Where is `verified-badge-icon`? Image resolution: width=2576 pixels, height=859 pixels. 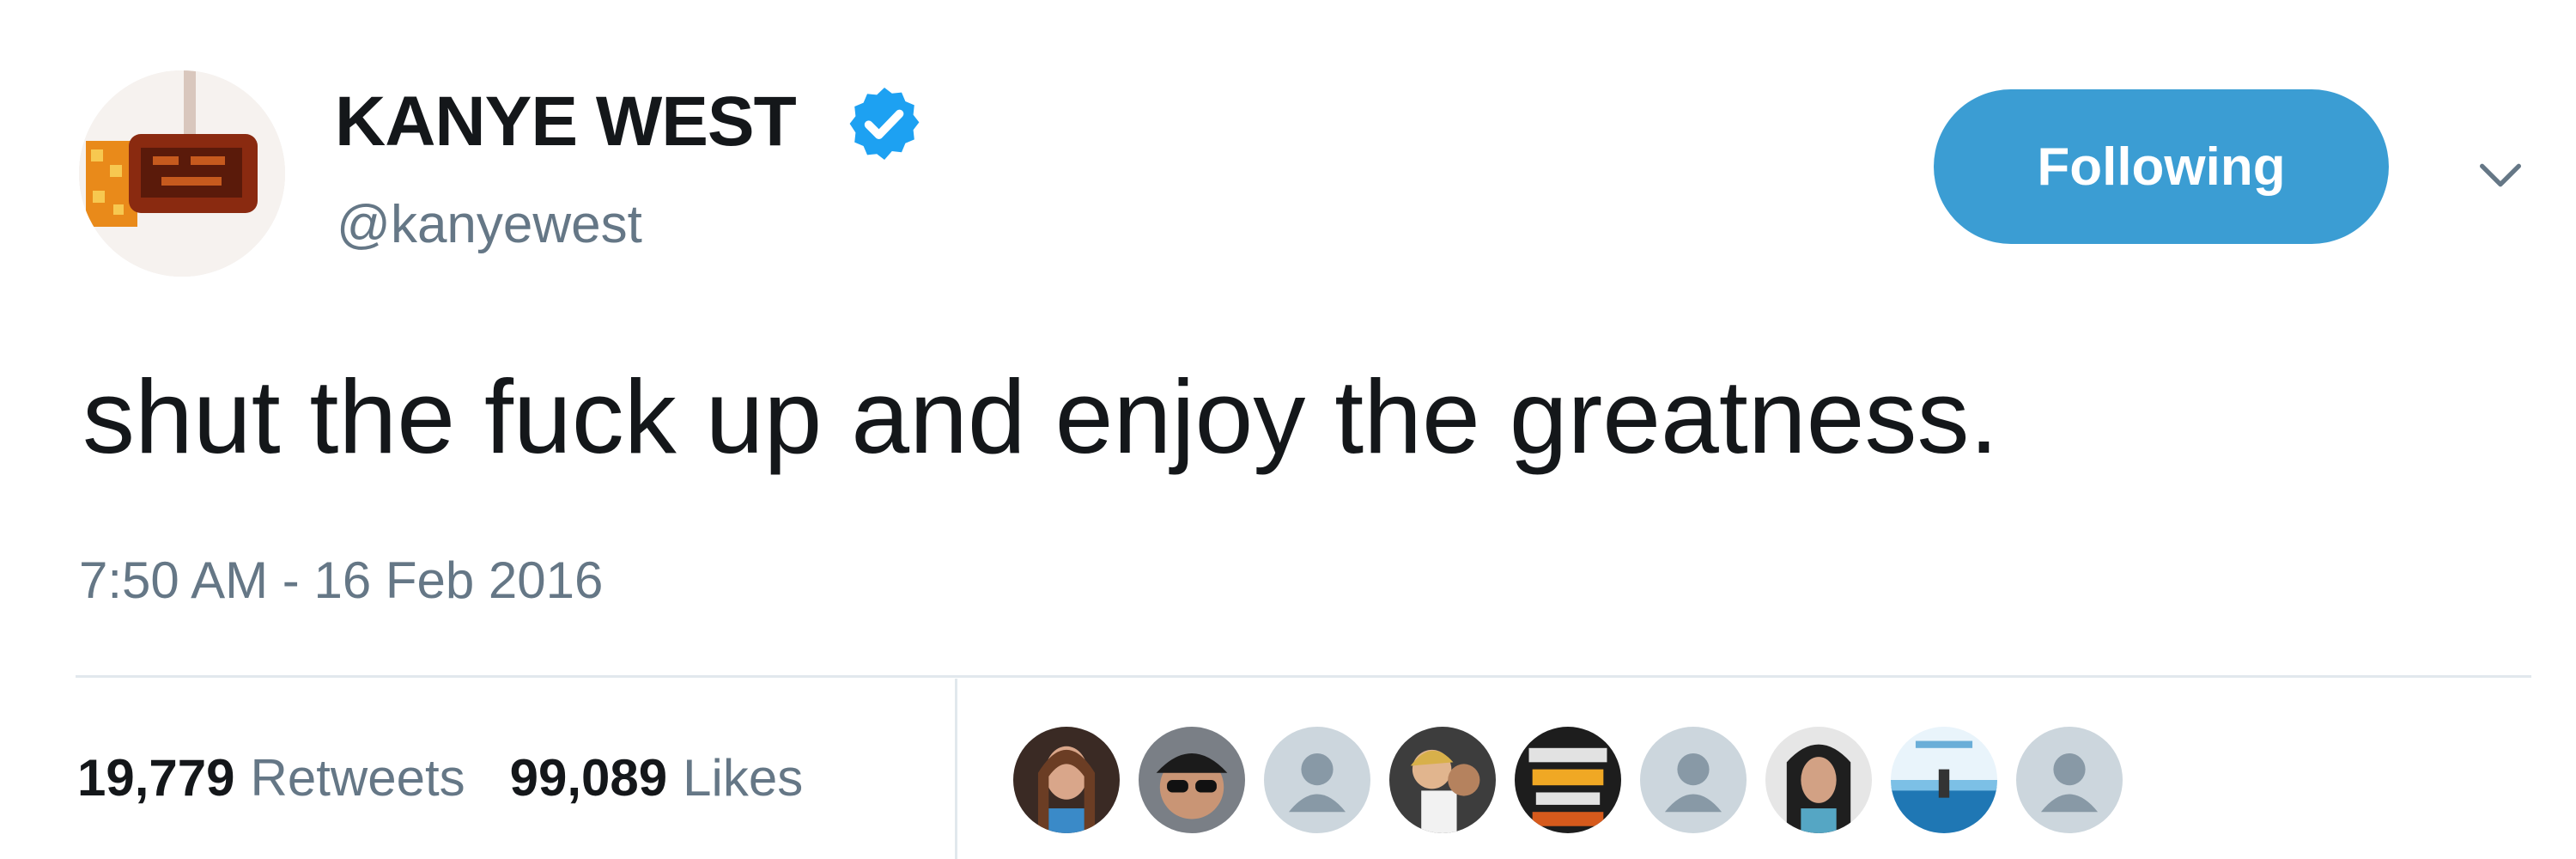
verified-badge-icon is located at coordinates (885, 124).